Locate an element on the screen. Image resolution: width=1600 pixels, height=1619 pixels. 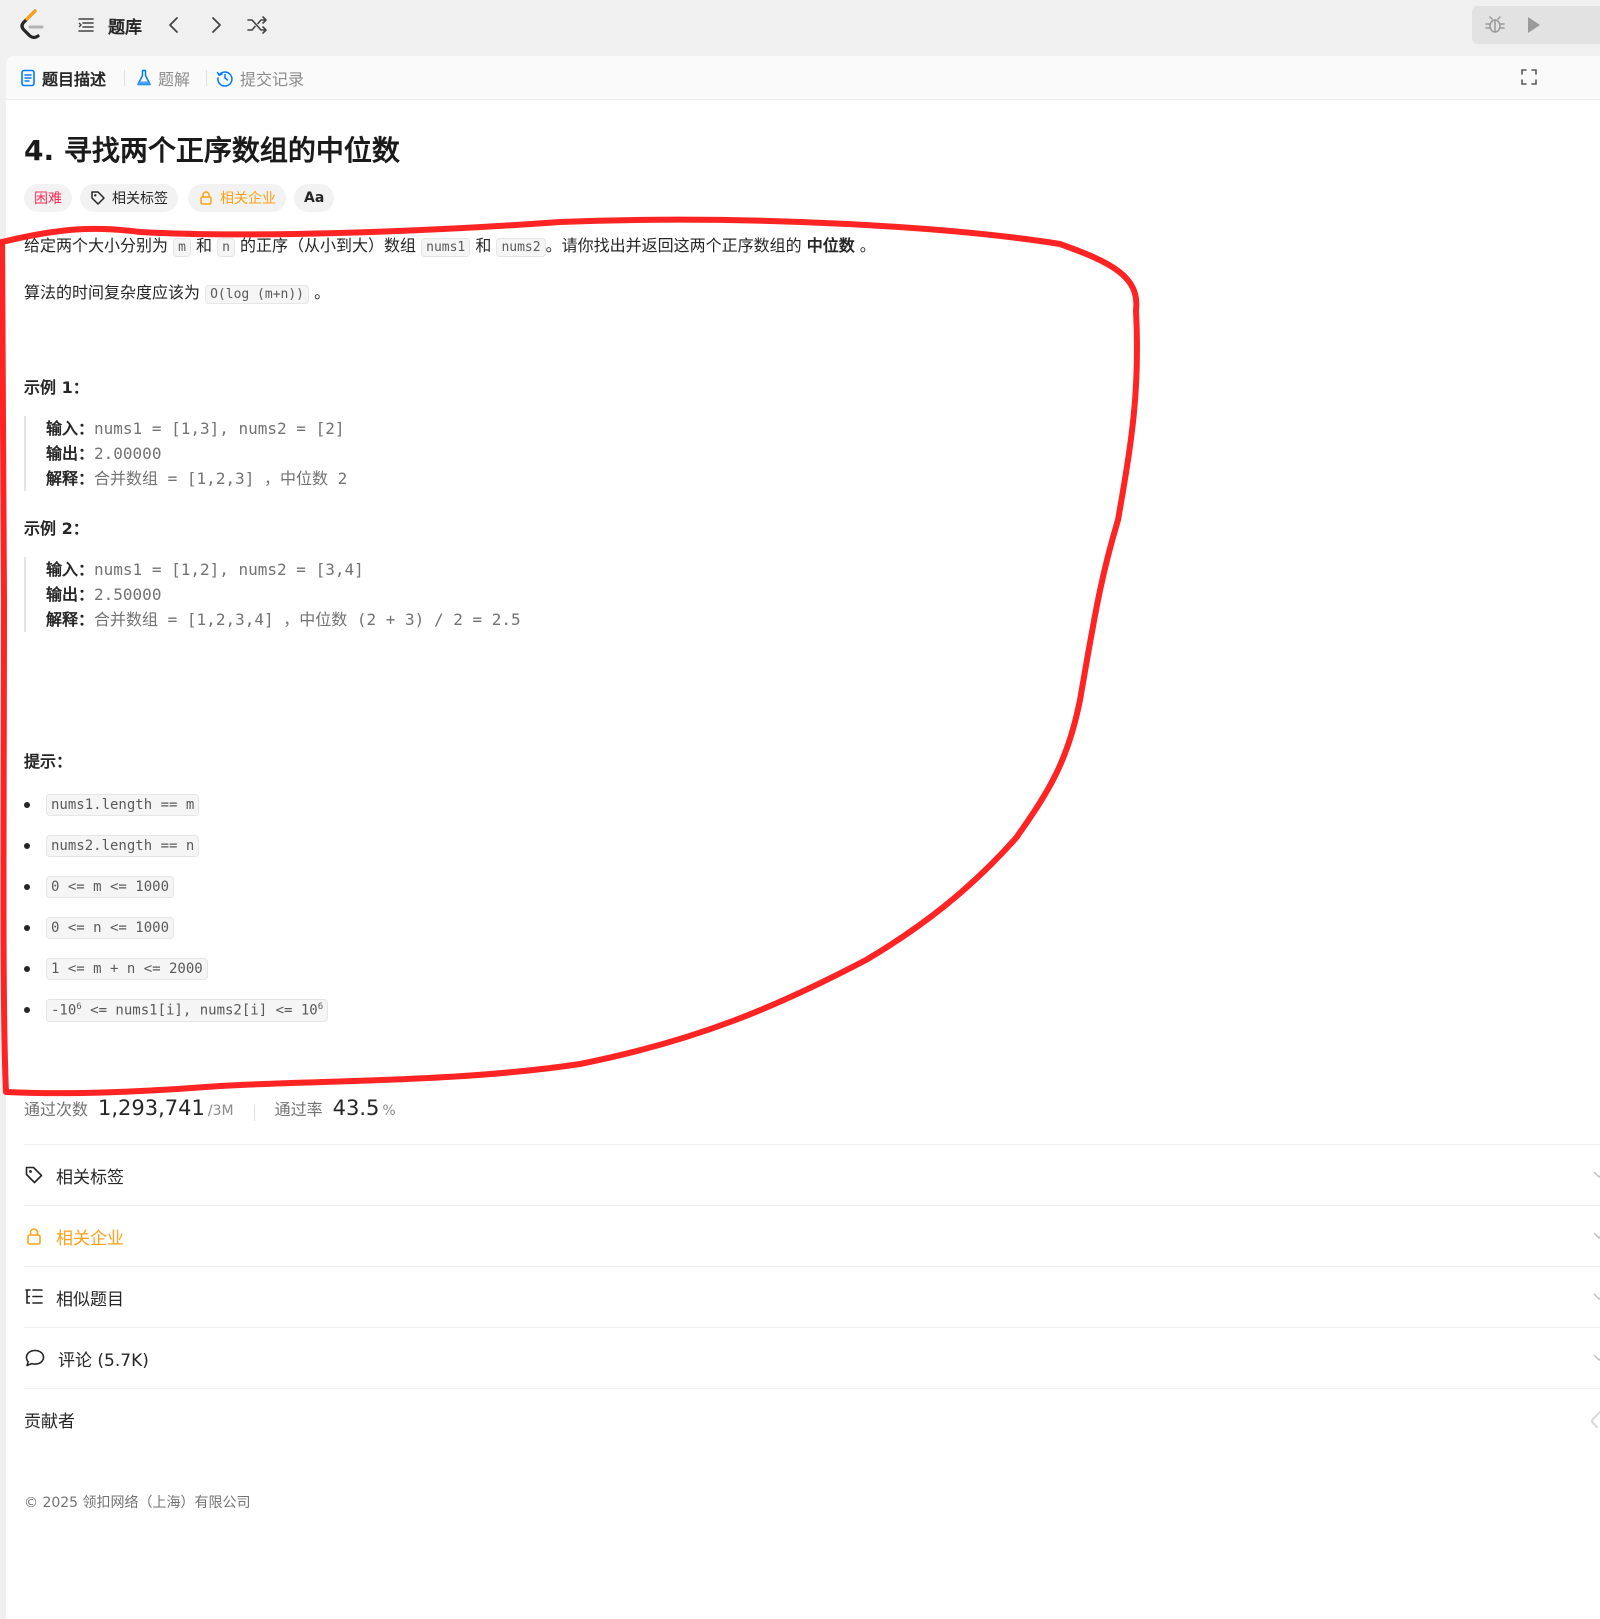
tab-solutions: 题解 is located at coordinates (163, 78).